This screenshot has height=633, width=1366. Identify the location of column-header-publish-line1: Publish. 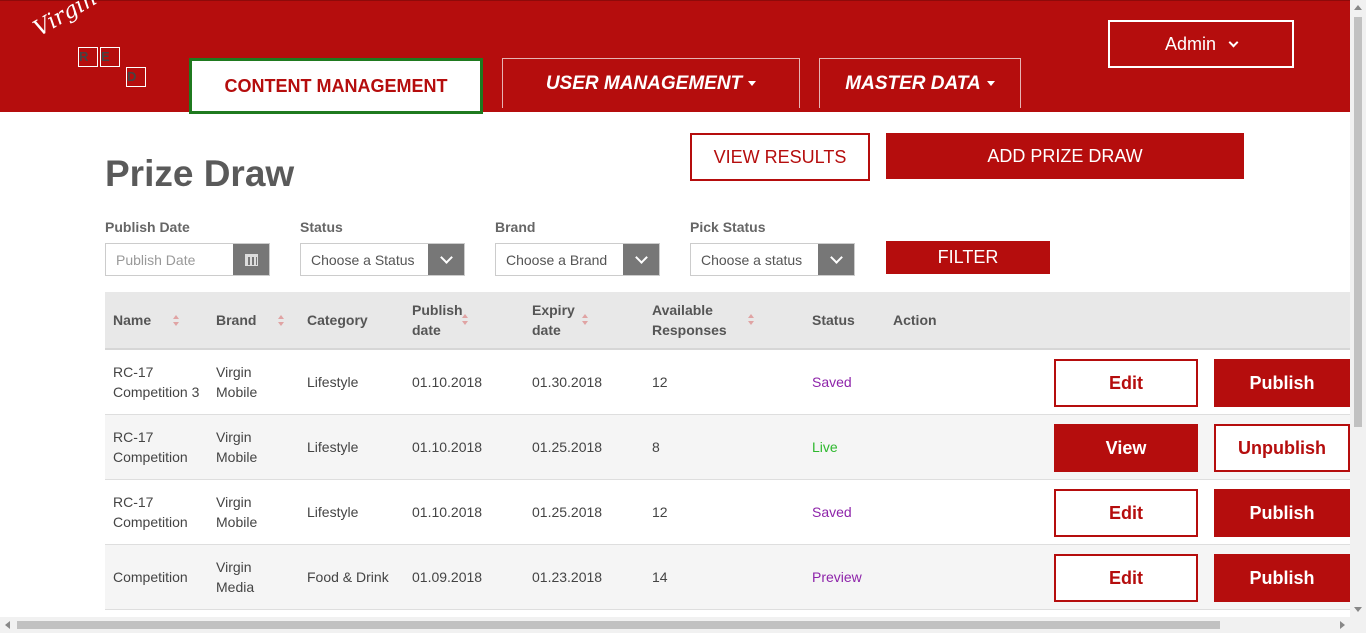
(437, 310).